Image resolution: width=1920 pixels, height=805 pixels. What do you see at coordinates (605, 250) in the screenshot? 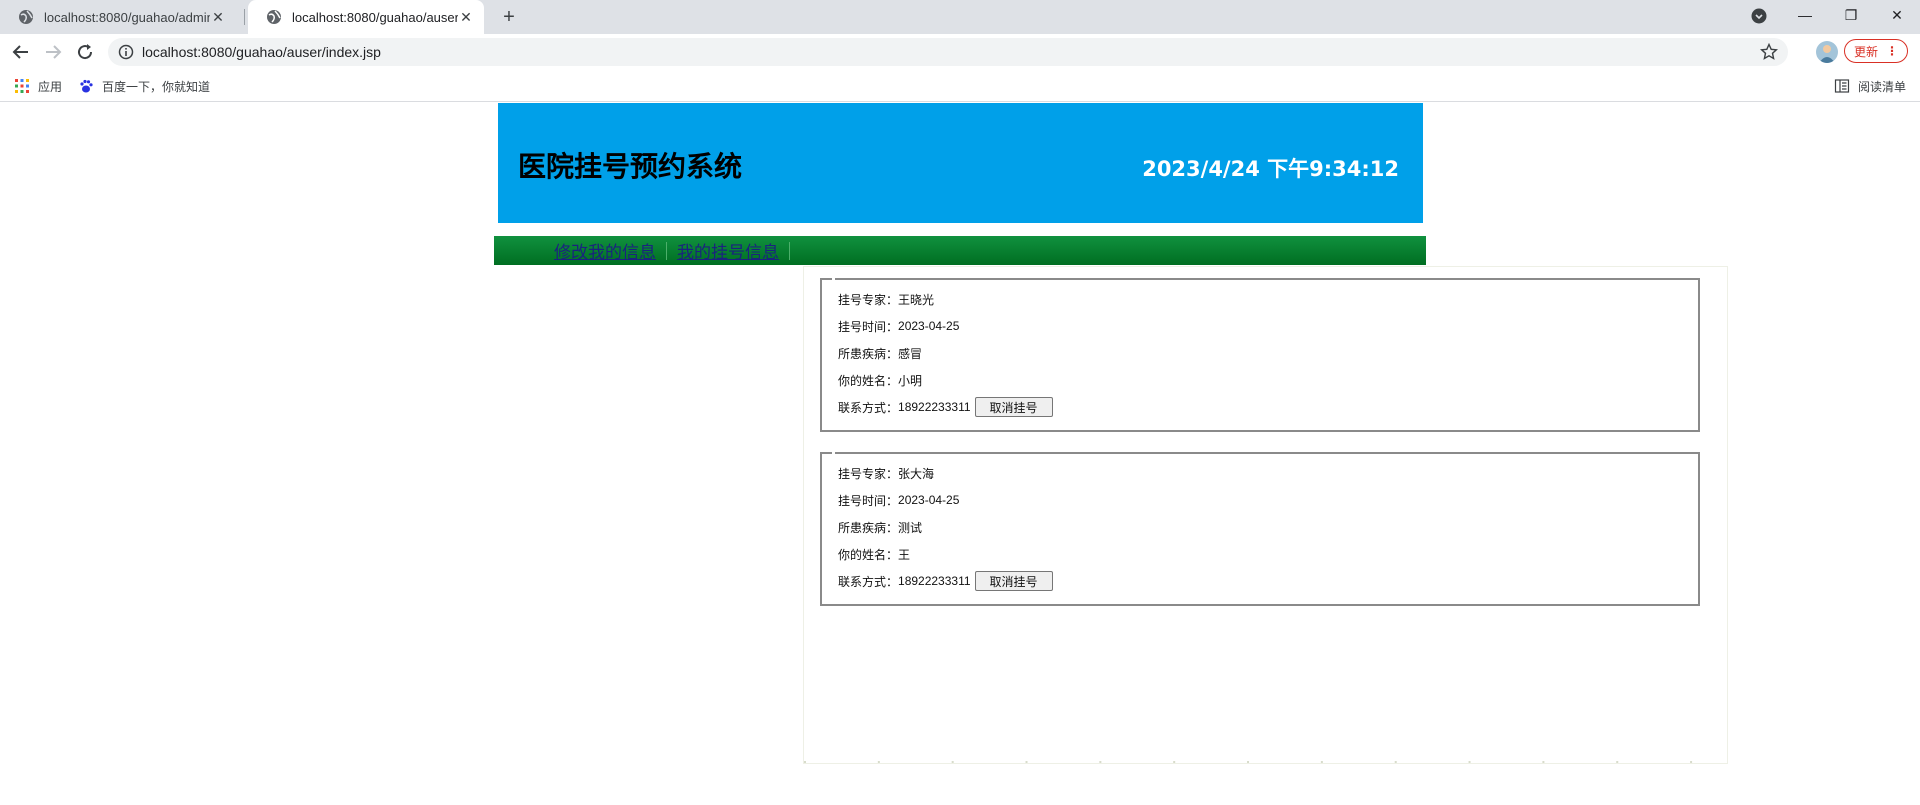
I see `nav-edit-my-info: 修改我的信息` at bounding box center [605, 250].